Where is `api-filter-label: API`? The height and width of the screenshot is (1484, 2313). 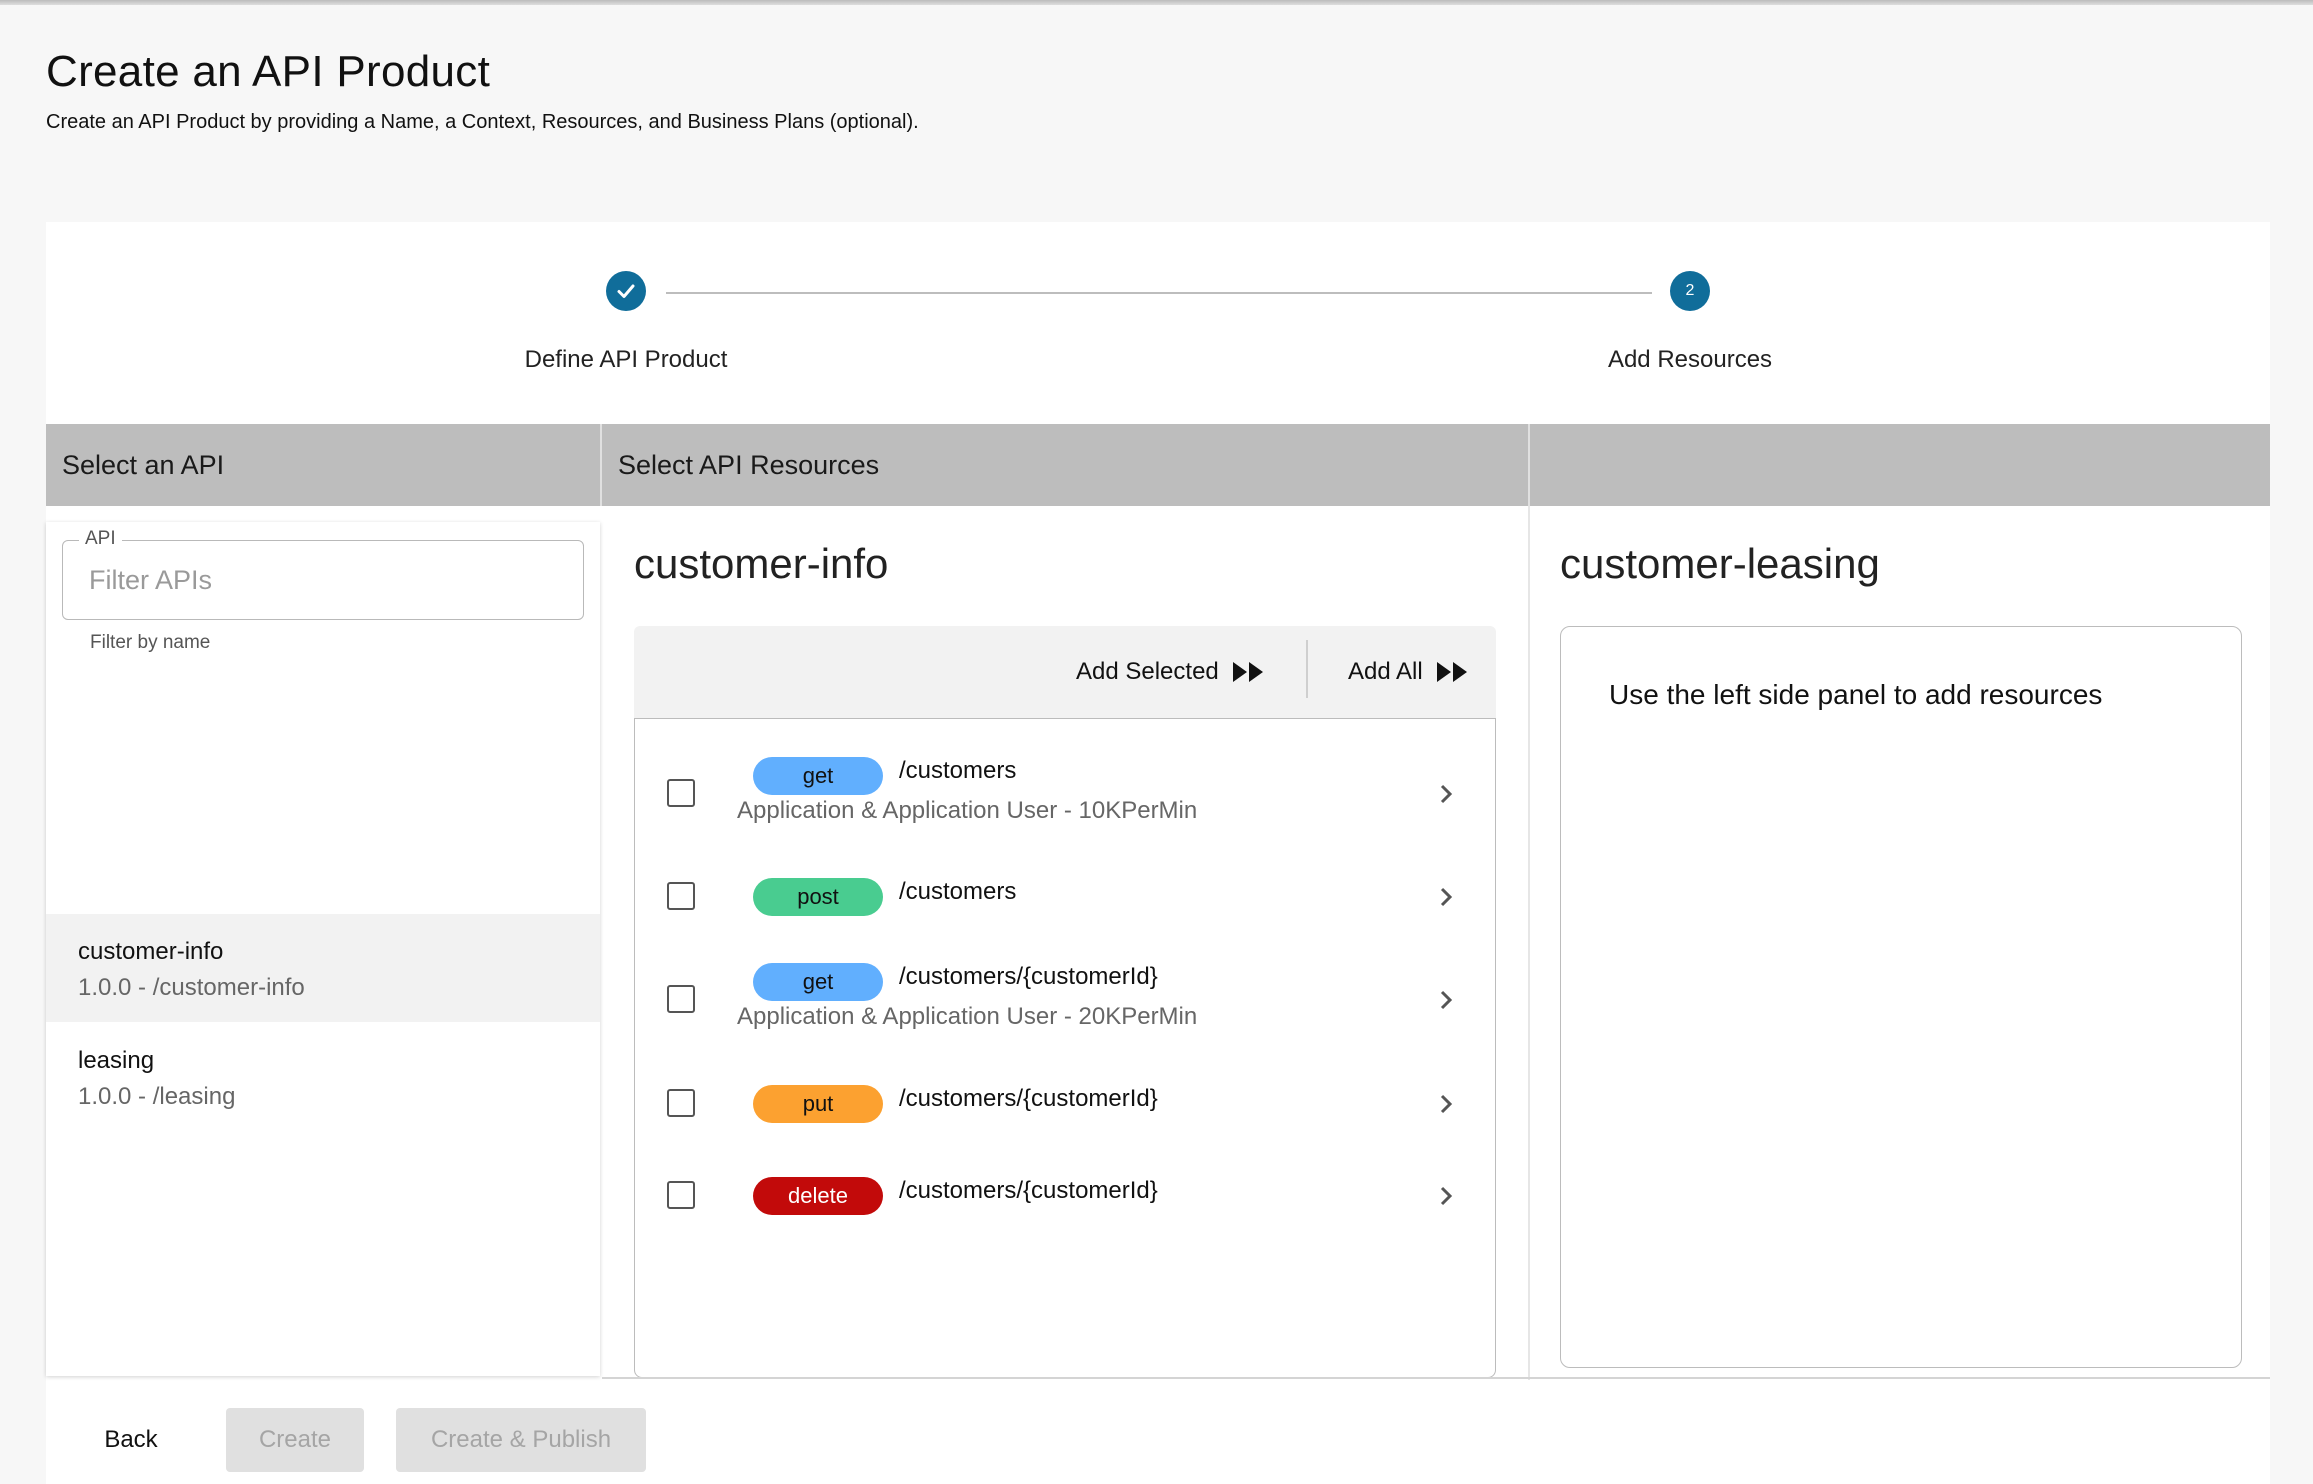 api-filter-label: API is located at coordinates (100, 539).